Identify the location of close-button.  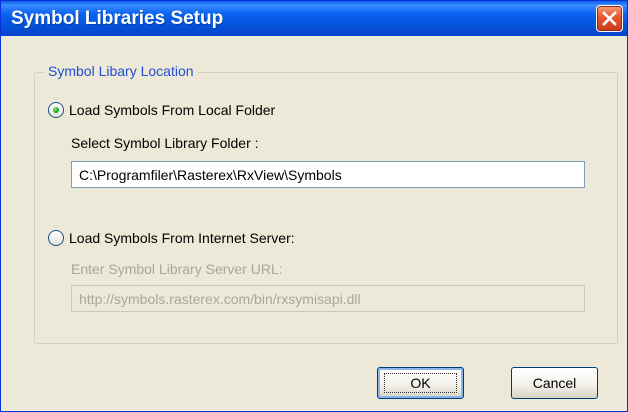
(609, 18).